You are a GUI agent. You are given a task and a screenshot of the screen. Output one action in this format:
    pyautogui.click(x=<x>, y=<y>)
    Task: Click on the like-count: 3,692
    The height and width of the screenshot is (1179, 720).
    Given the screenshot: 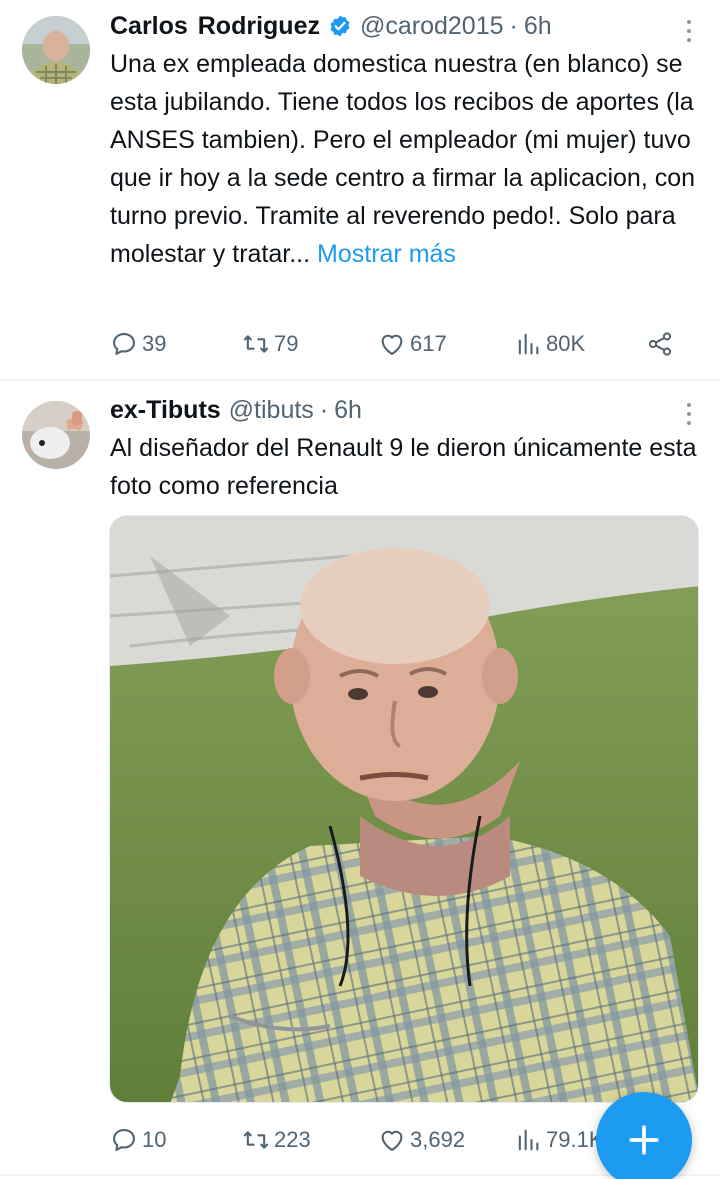 What is the action you would take?
    pyautogui.click(x=438, y=1139)
    